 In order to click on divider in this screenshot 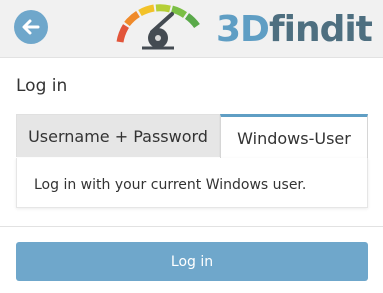, I will do `click(191, 226)`.